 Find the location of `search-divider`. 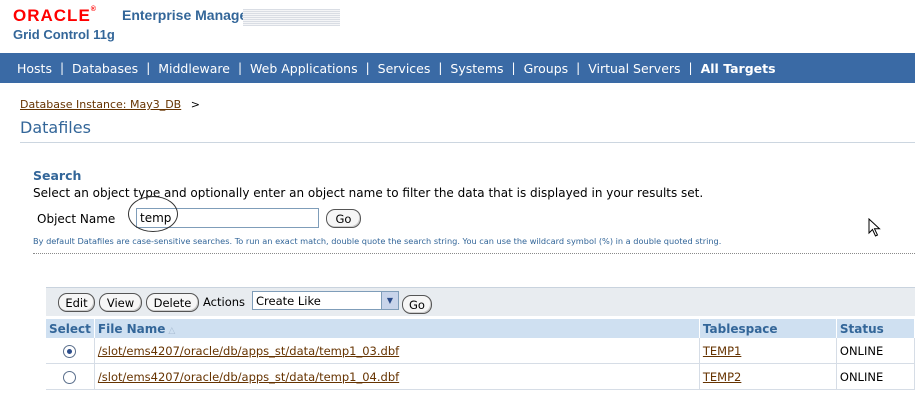

search-divider is located at coordinates (474, 253).